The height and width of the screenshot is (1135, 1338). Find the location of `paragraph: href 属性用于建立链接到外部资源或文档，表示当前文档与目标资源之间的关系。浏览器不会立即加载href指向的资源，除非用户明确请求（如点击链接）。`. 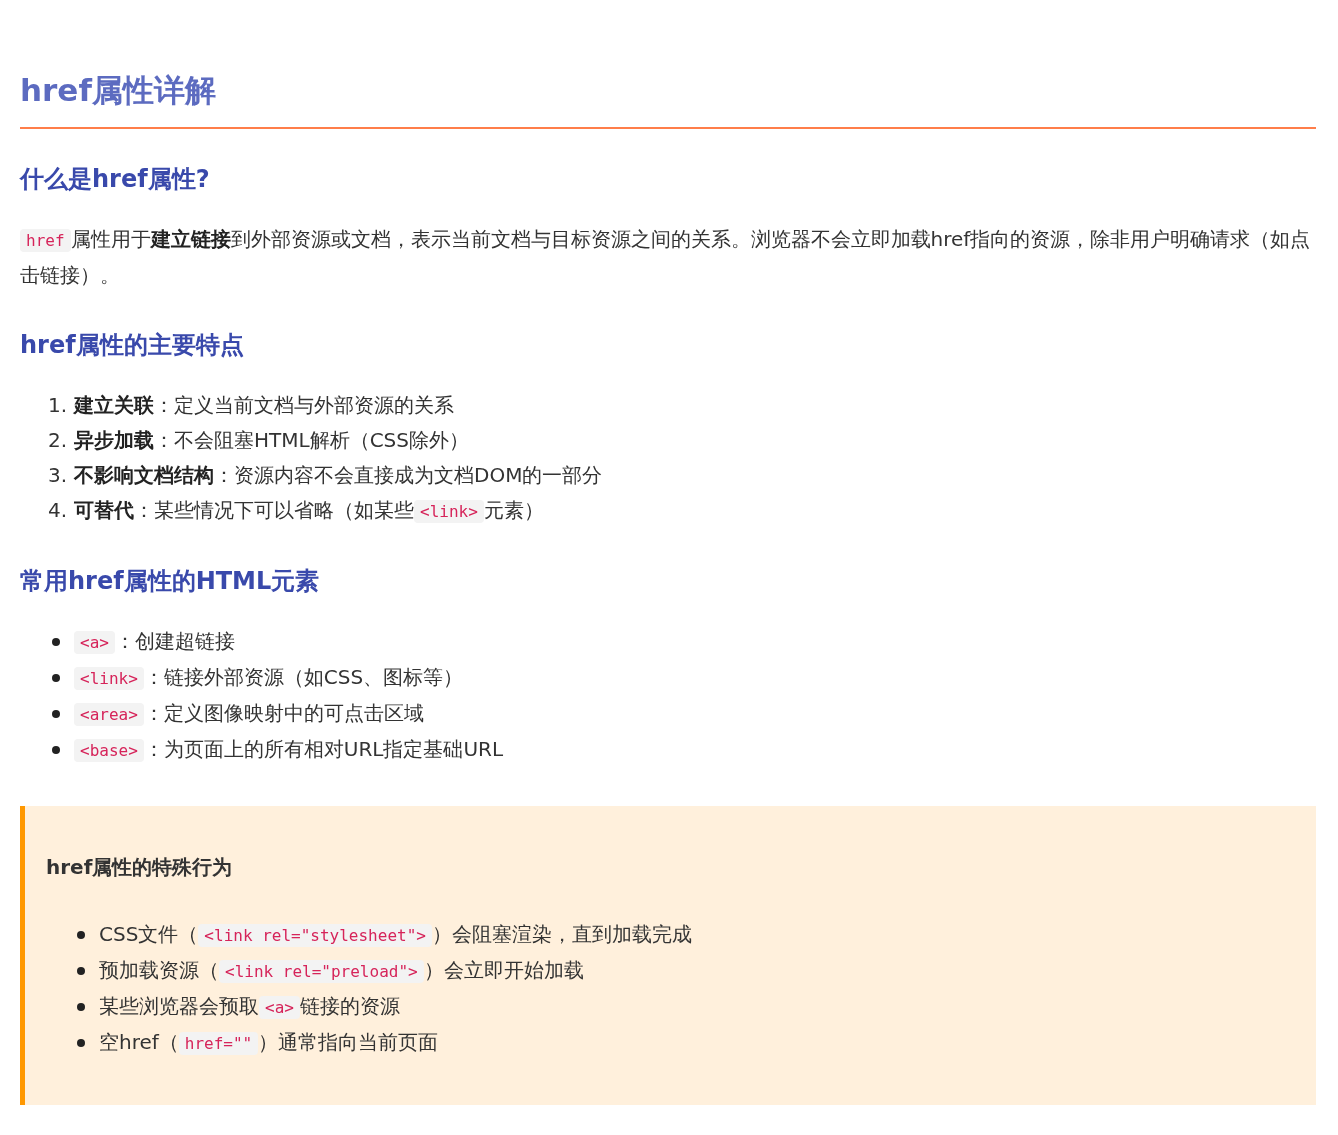

paragraph: href 属性用于建立链接到外部资源或文档，表示当前文档与目标资源之间的关系。浏览器不会立即加载href指向的资源，除非用户明确请求（如点击链接）。 is located at coordinates (666, 257).